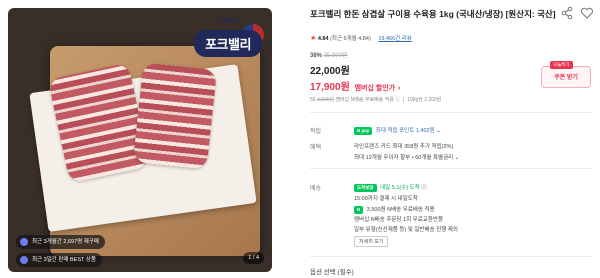 Image resolution: width=600 pixels, height=278 pixels. I want to click on logo-subtitle: 우리돼지, so click(228, 22).